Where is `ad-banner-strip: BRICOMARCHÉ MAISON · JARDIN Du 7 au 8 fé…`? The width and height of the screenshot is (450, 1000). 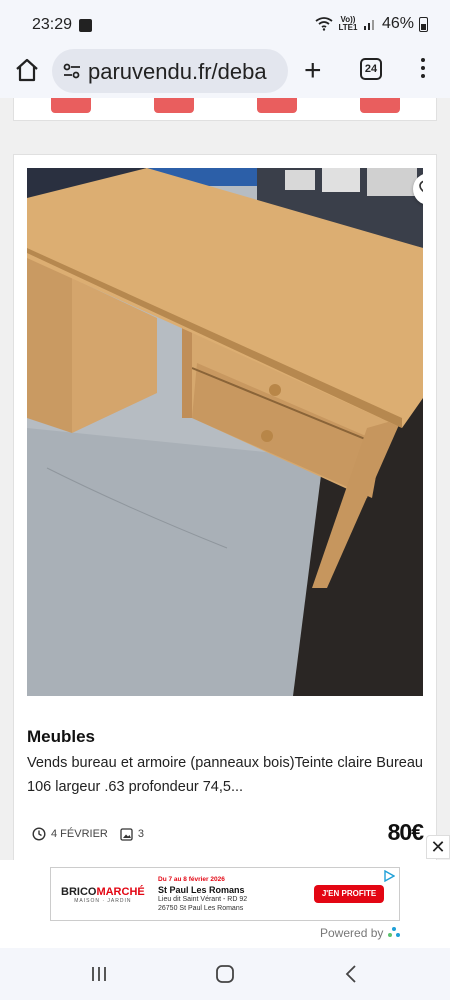 ad-banner-strip: BRICOMARCHÉ MAISON · JARDIN Du 7 au 8 fé… is located at coordinates (225, 904).